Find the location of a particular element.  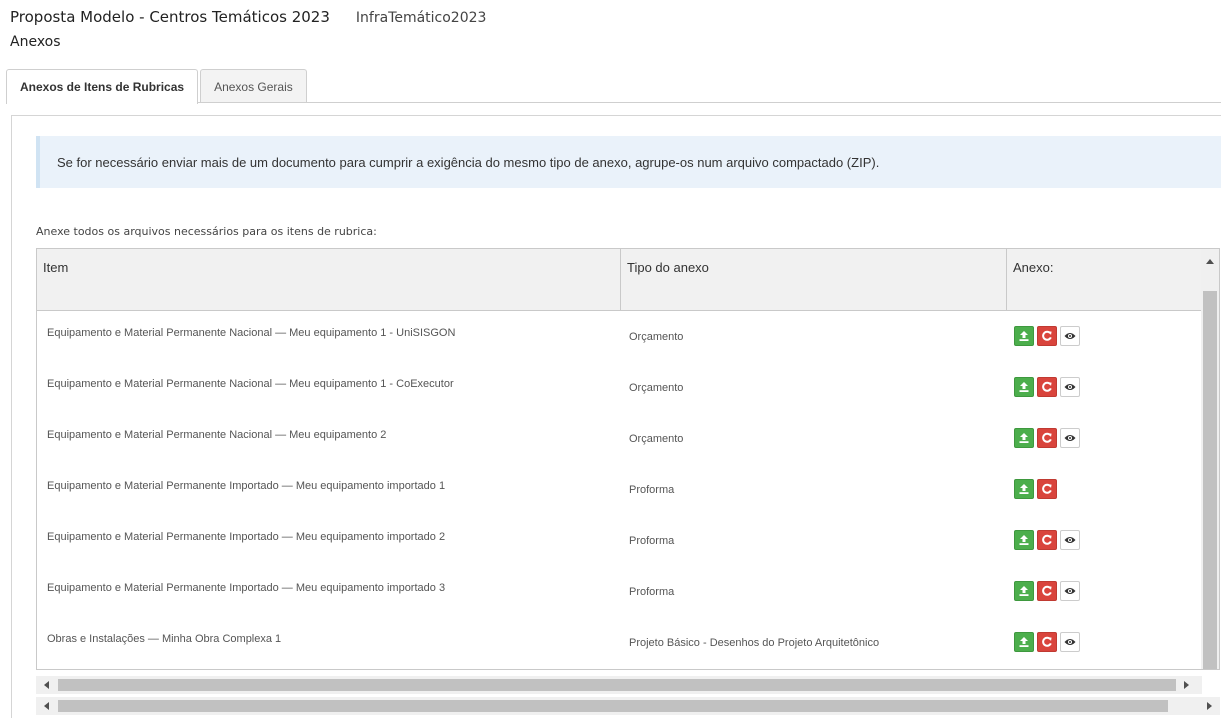

tab-anexos-gerais: Anexos Gerais is located at coordinates (253, 86).